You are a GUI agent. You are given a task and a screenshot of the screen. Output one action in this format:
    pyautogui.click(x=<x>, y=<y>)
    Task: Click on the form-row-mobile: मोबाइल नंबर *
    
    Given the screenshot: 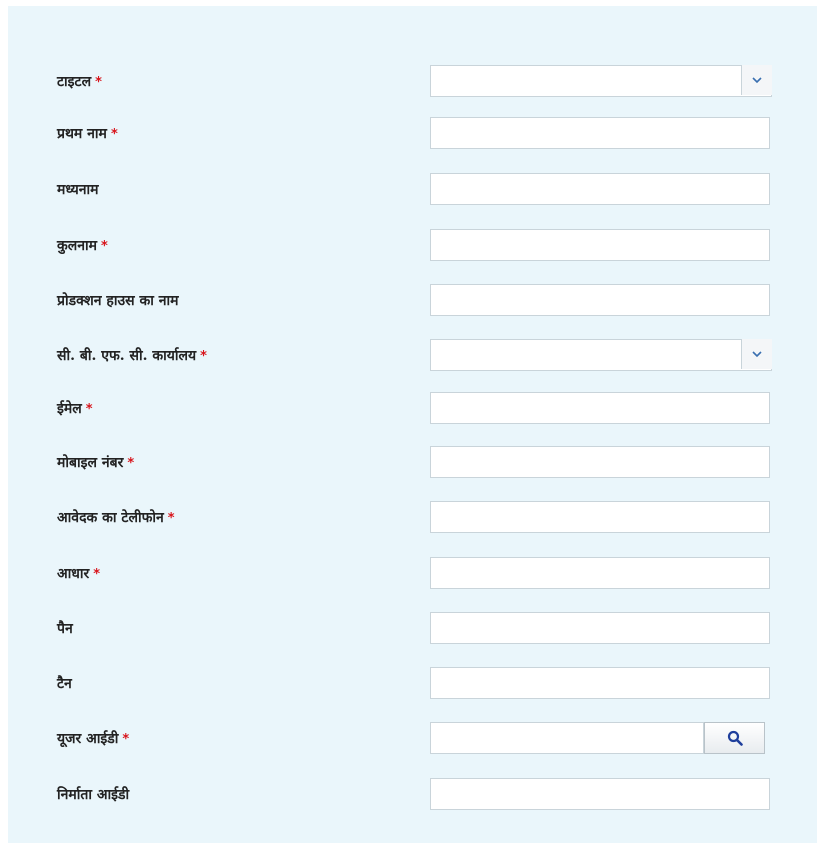 What is the action you would take?
    pyautogui.click(x=412, y=463)
    